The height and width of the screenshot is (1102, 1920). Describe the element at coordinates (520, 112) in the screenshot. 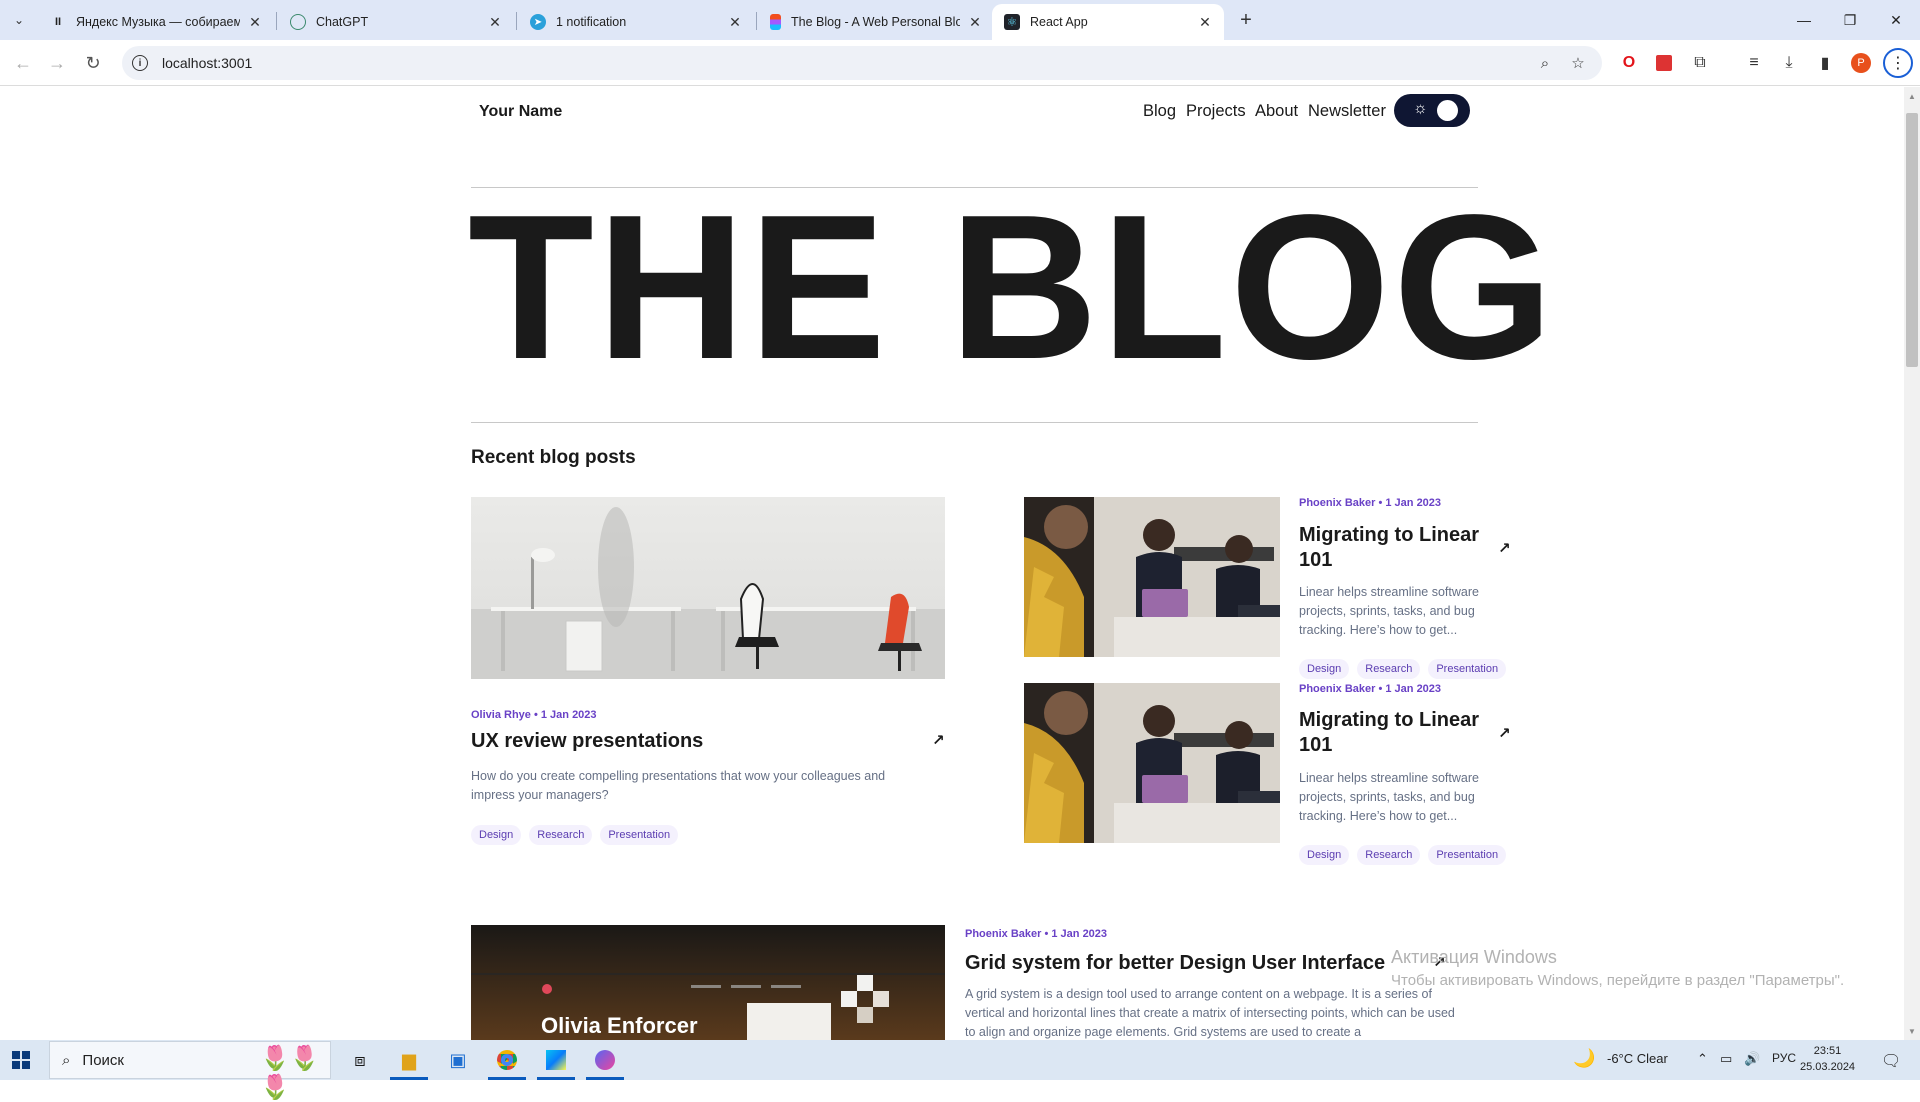

I see `site-name: Your Name` at that location.